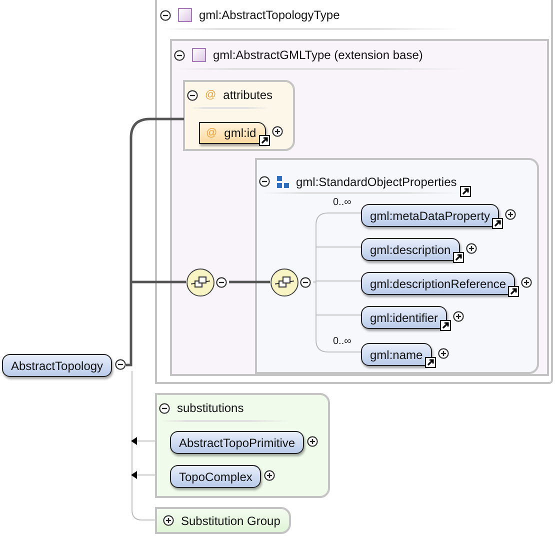 Image resolution: width=555 pixels, height=537 pixels. I want to click on base-type-title: gml:AbstractGMLType (extension base), so click(318, 55).